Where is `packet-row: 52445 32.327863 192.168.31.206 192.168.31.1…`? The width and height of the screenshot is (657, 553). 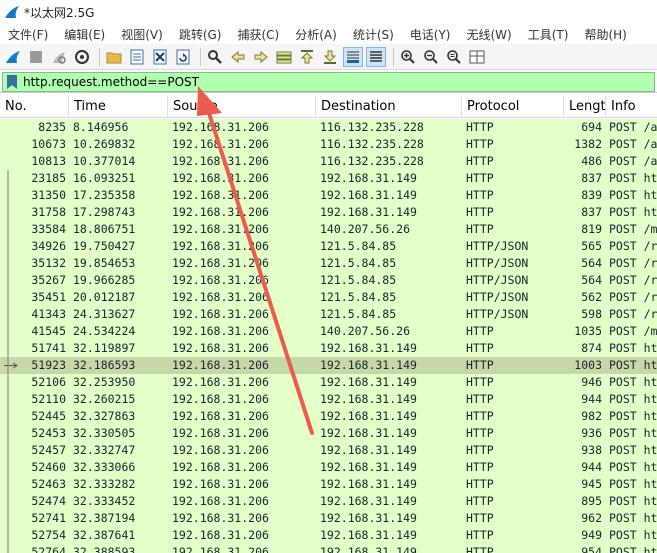 packet-row: 52445 32.327863 192.168.31.206 192.168.31.1… is located at coordinates (328, 416).